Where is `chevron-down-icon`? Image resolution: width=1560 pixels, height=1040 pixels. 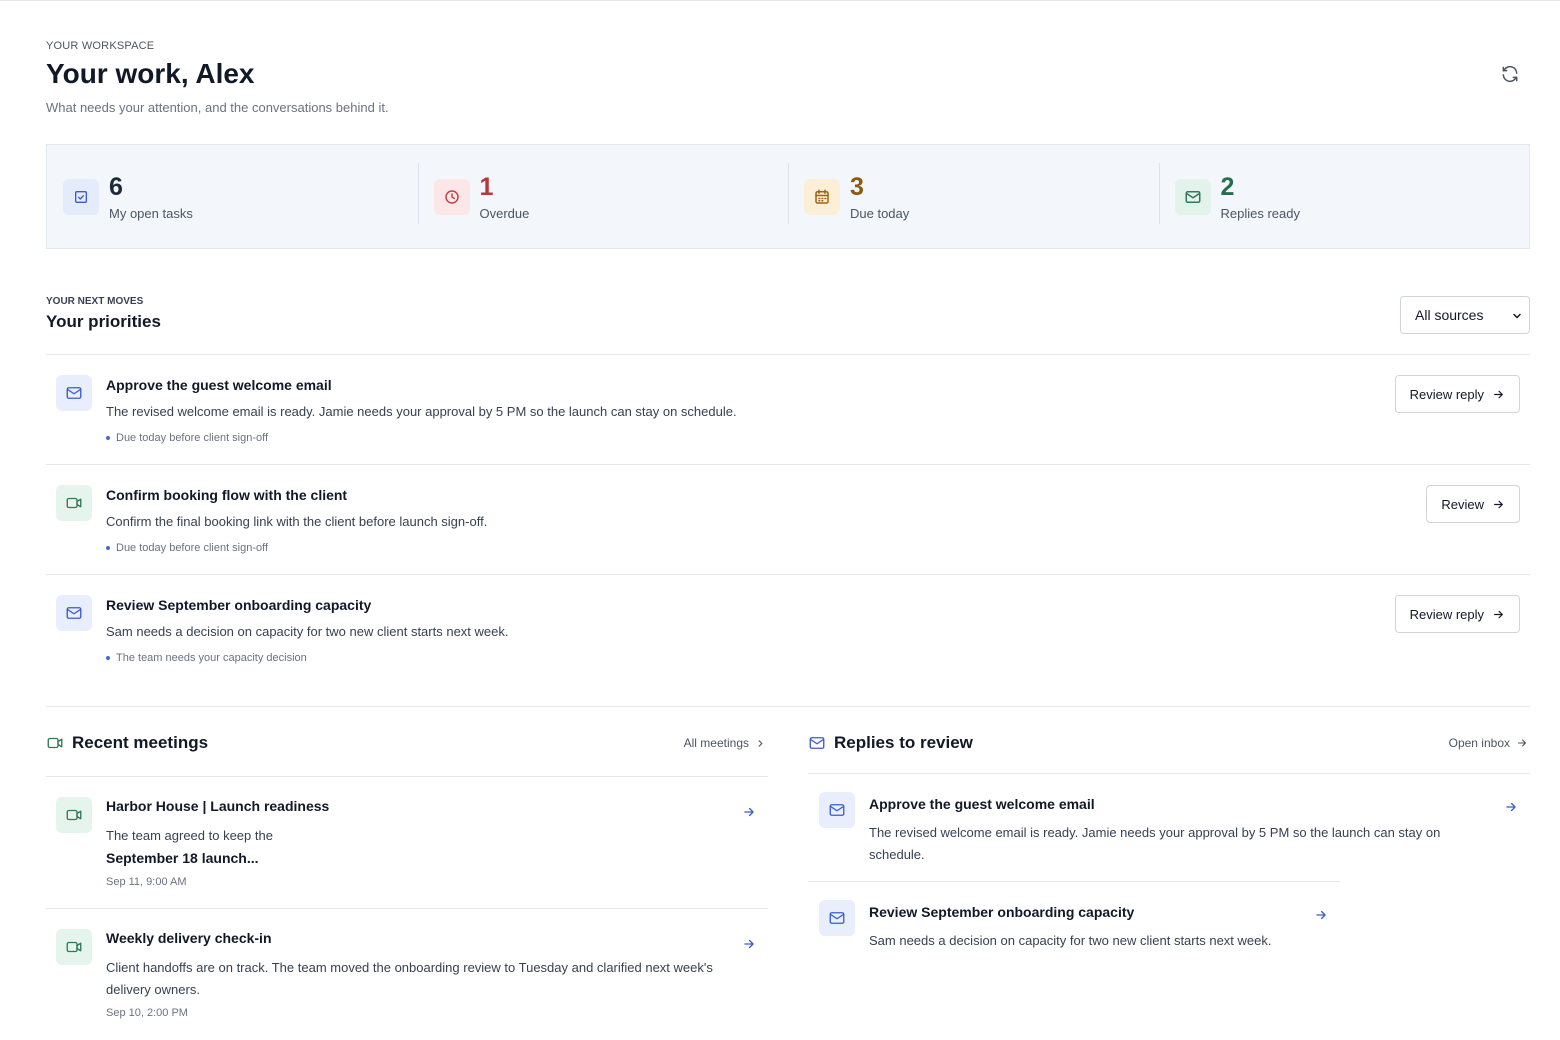
chevron-down-icon is located at coordinates (1517, 317).